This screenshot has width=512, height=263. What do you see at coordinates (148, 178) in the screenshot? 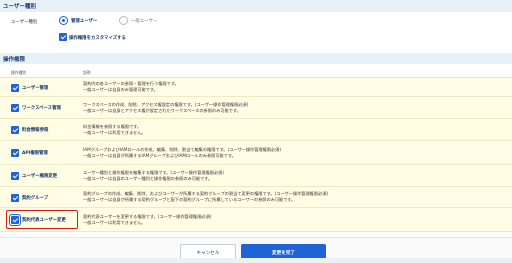
I see `permission-desc-line: 一般ユーザーは自身のユーザー種別と操作権限の参照のみ可能です。` at bounding box center [148, 178].